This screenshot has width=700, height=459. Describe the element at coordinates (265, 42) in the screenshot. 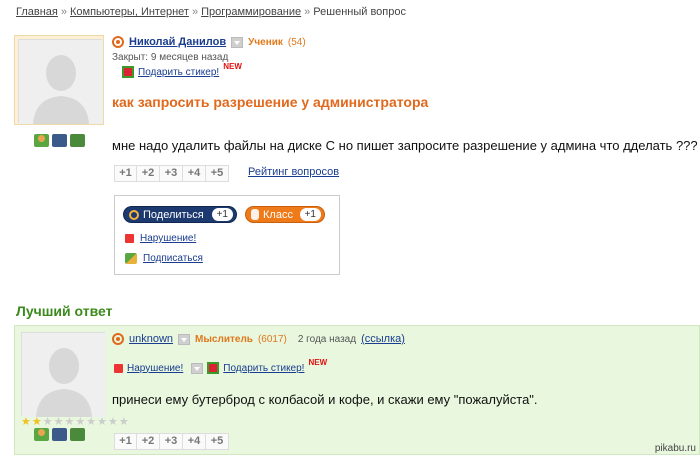

I see `author-rank: Ученик` at that location.